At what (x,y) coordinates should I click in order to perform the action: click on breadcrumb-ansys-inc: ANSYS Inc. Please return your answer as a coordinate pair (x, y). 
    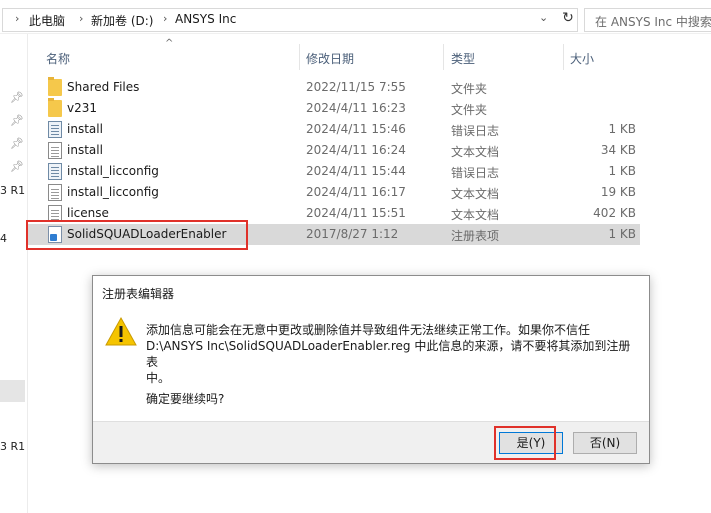
    Looking at the image, I should click on (205, 19).